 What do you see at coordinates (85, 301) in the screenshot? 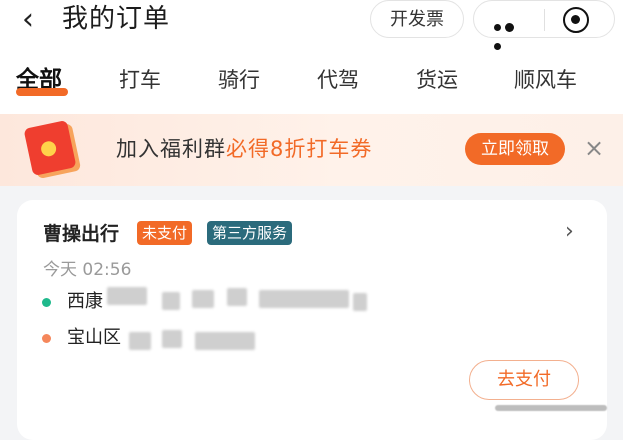
I see `start-address: 西康` at bounding box center [85, 301].